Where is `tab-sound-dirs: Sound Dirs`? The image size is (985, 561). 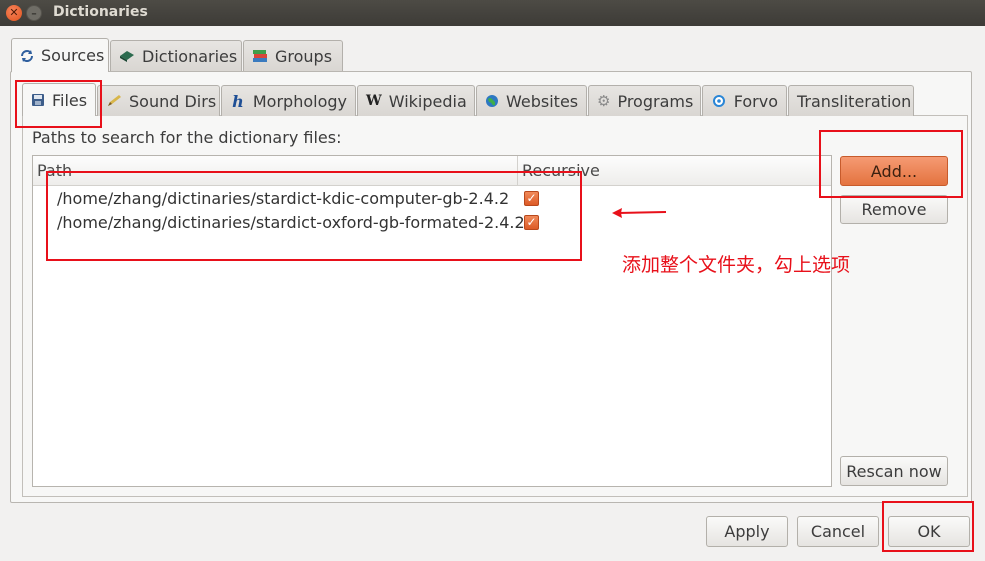 tab-sound-dirs: Sound Dirs is located at coordinates (158, 100).